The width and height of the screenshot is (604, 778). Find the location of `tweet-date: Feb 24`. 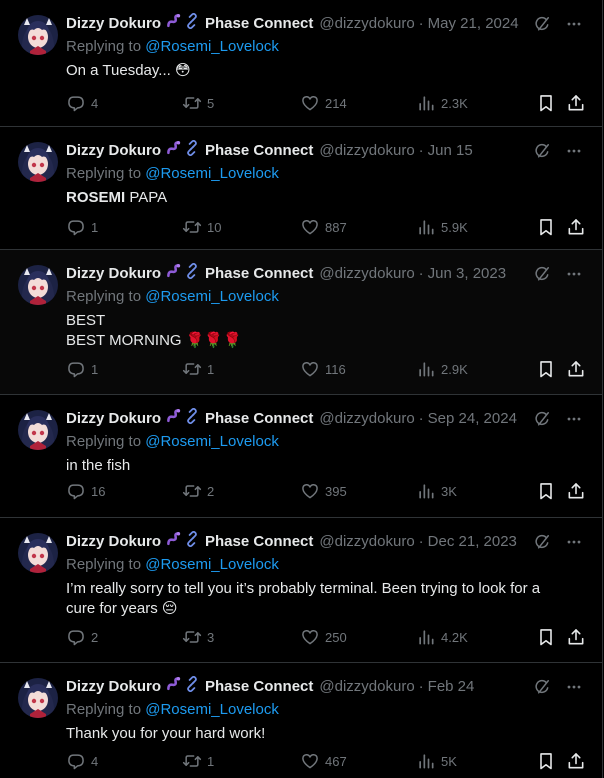

tweet-date: Feb 24 is located at coordinates (451, 687).